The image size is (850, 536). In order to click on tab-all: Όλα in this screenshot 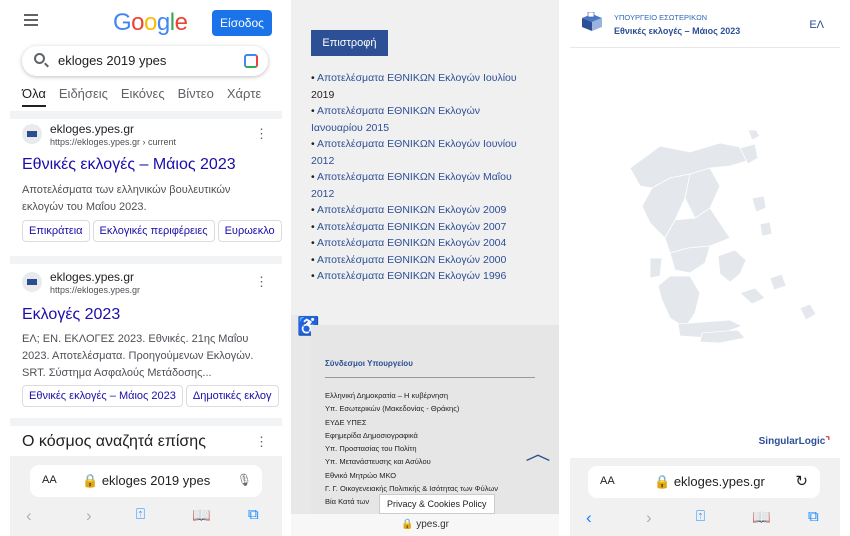, I will do `click(34, 96)`.